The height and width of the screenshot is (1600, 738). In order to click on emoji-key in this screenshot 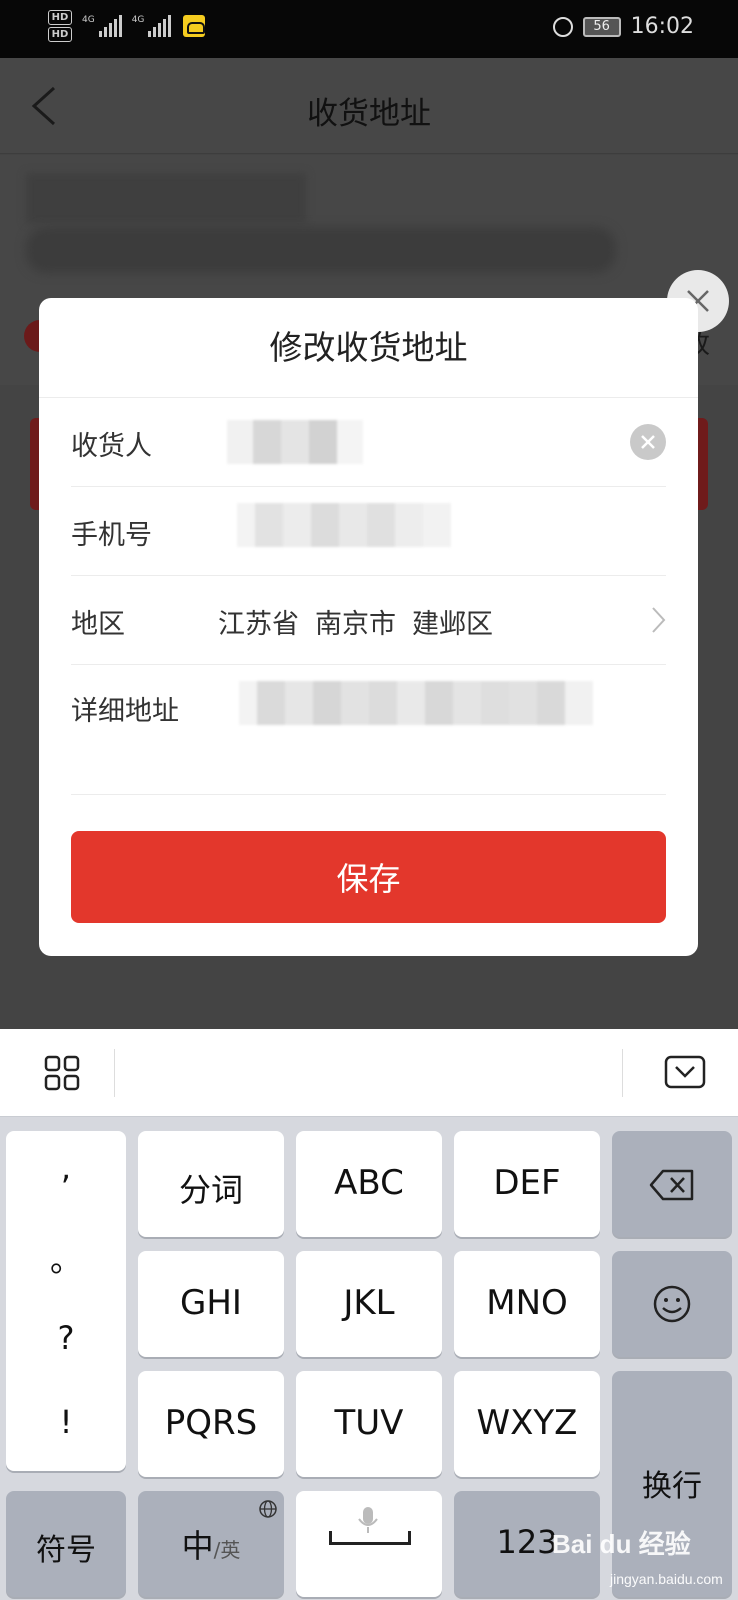, I will do `click(672, 1304)`.